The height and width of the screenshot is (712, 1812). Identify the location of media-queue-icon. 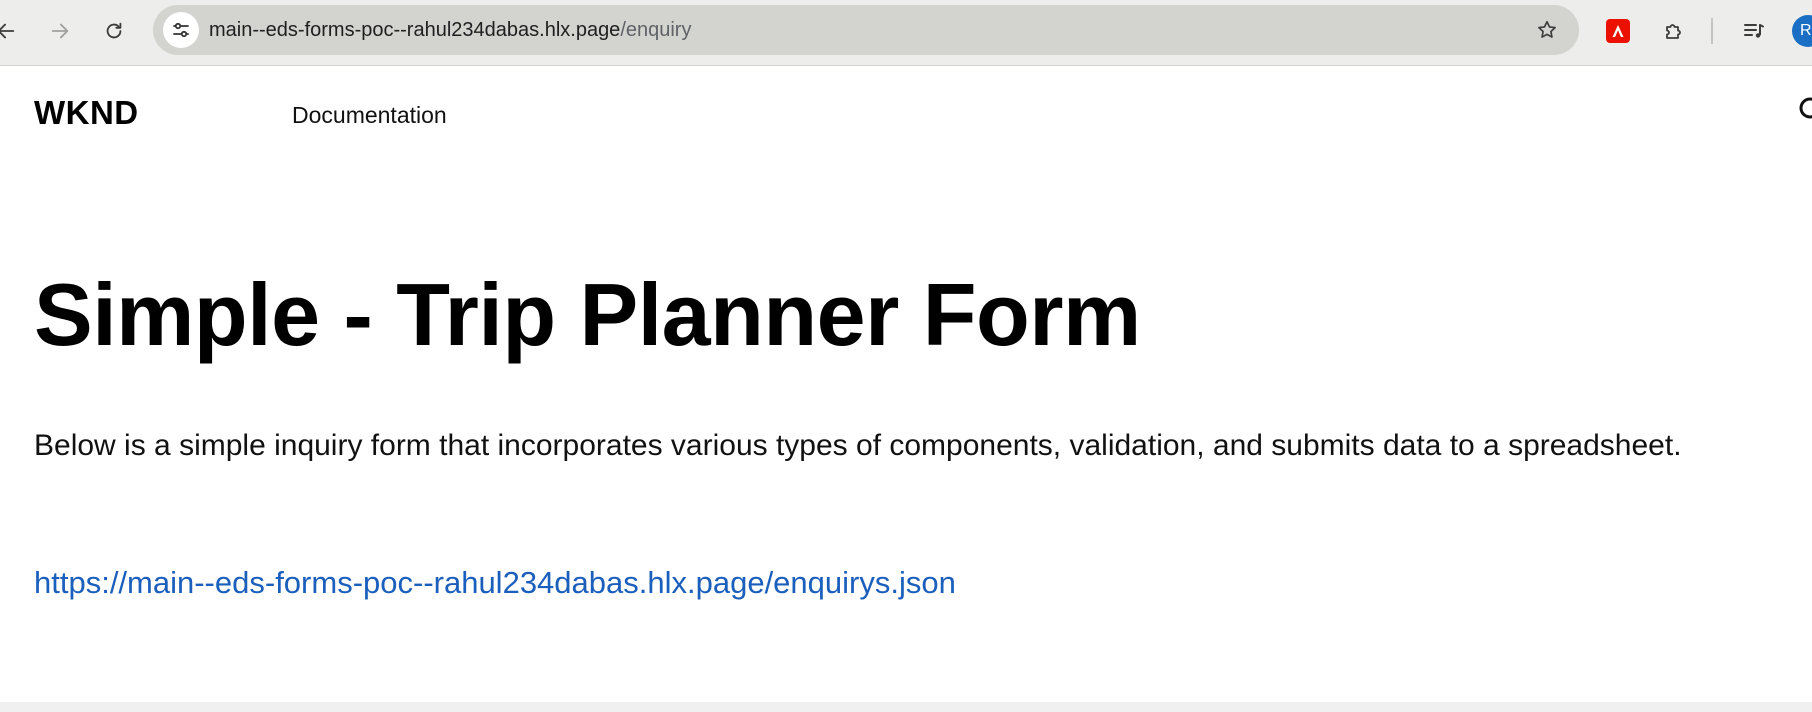
(1754, 31).